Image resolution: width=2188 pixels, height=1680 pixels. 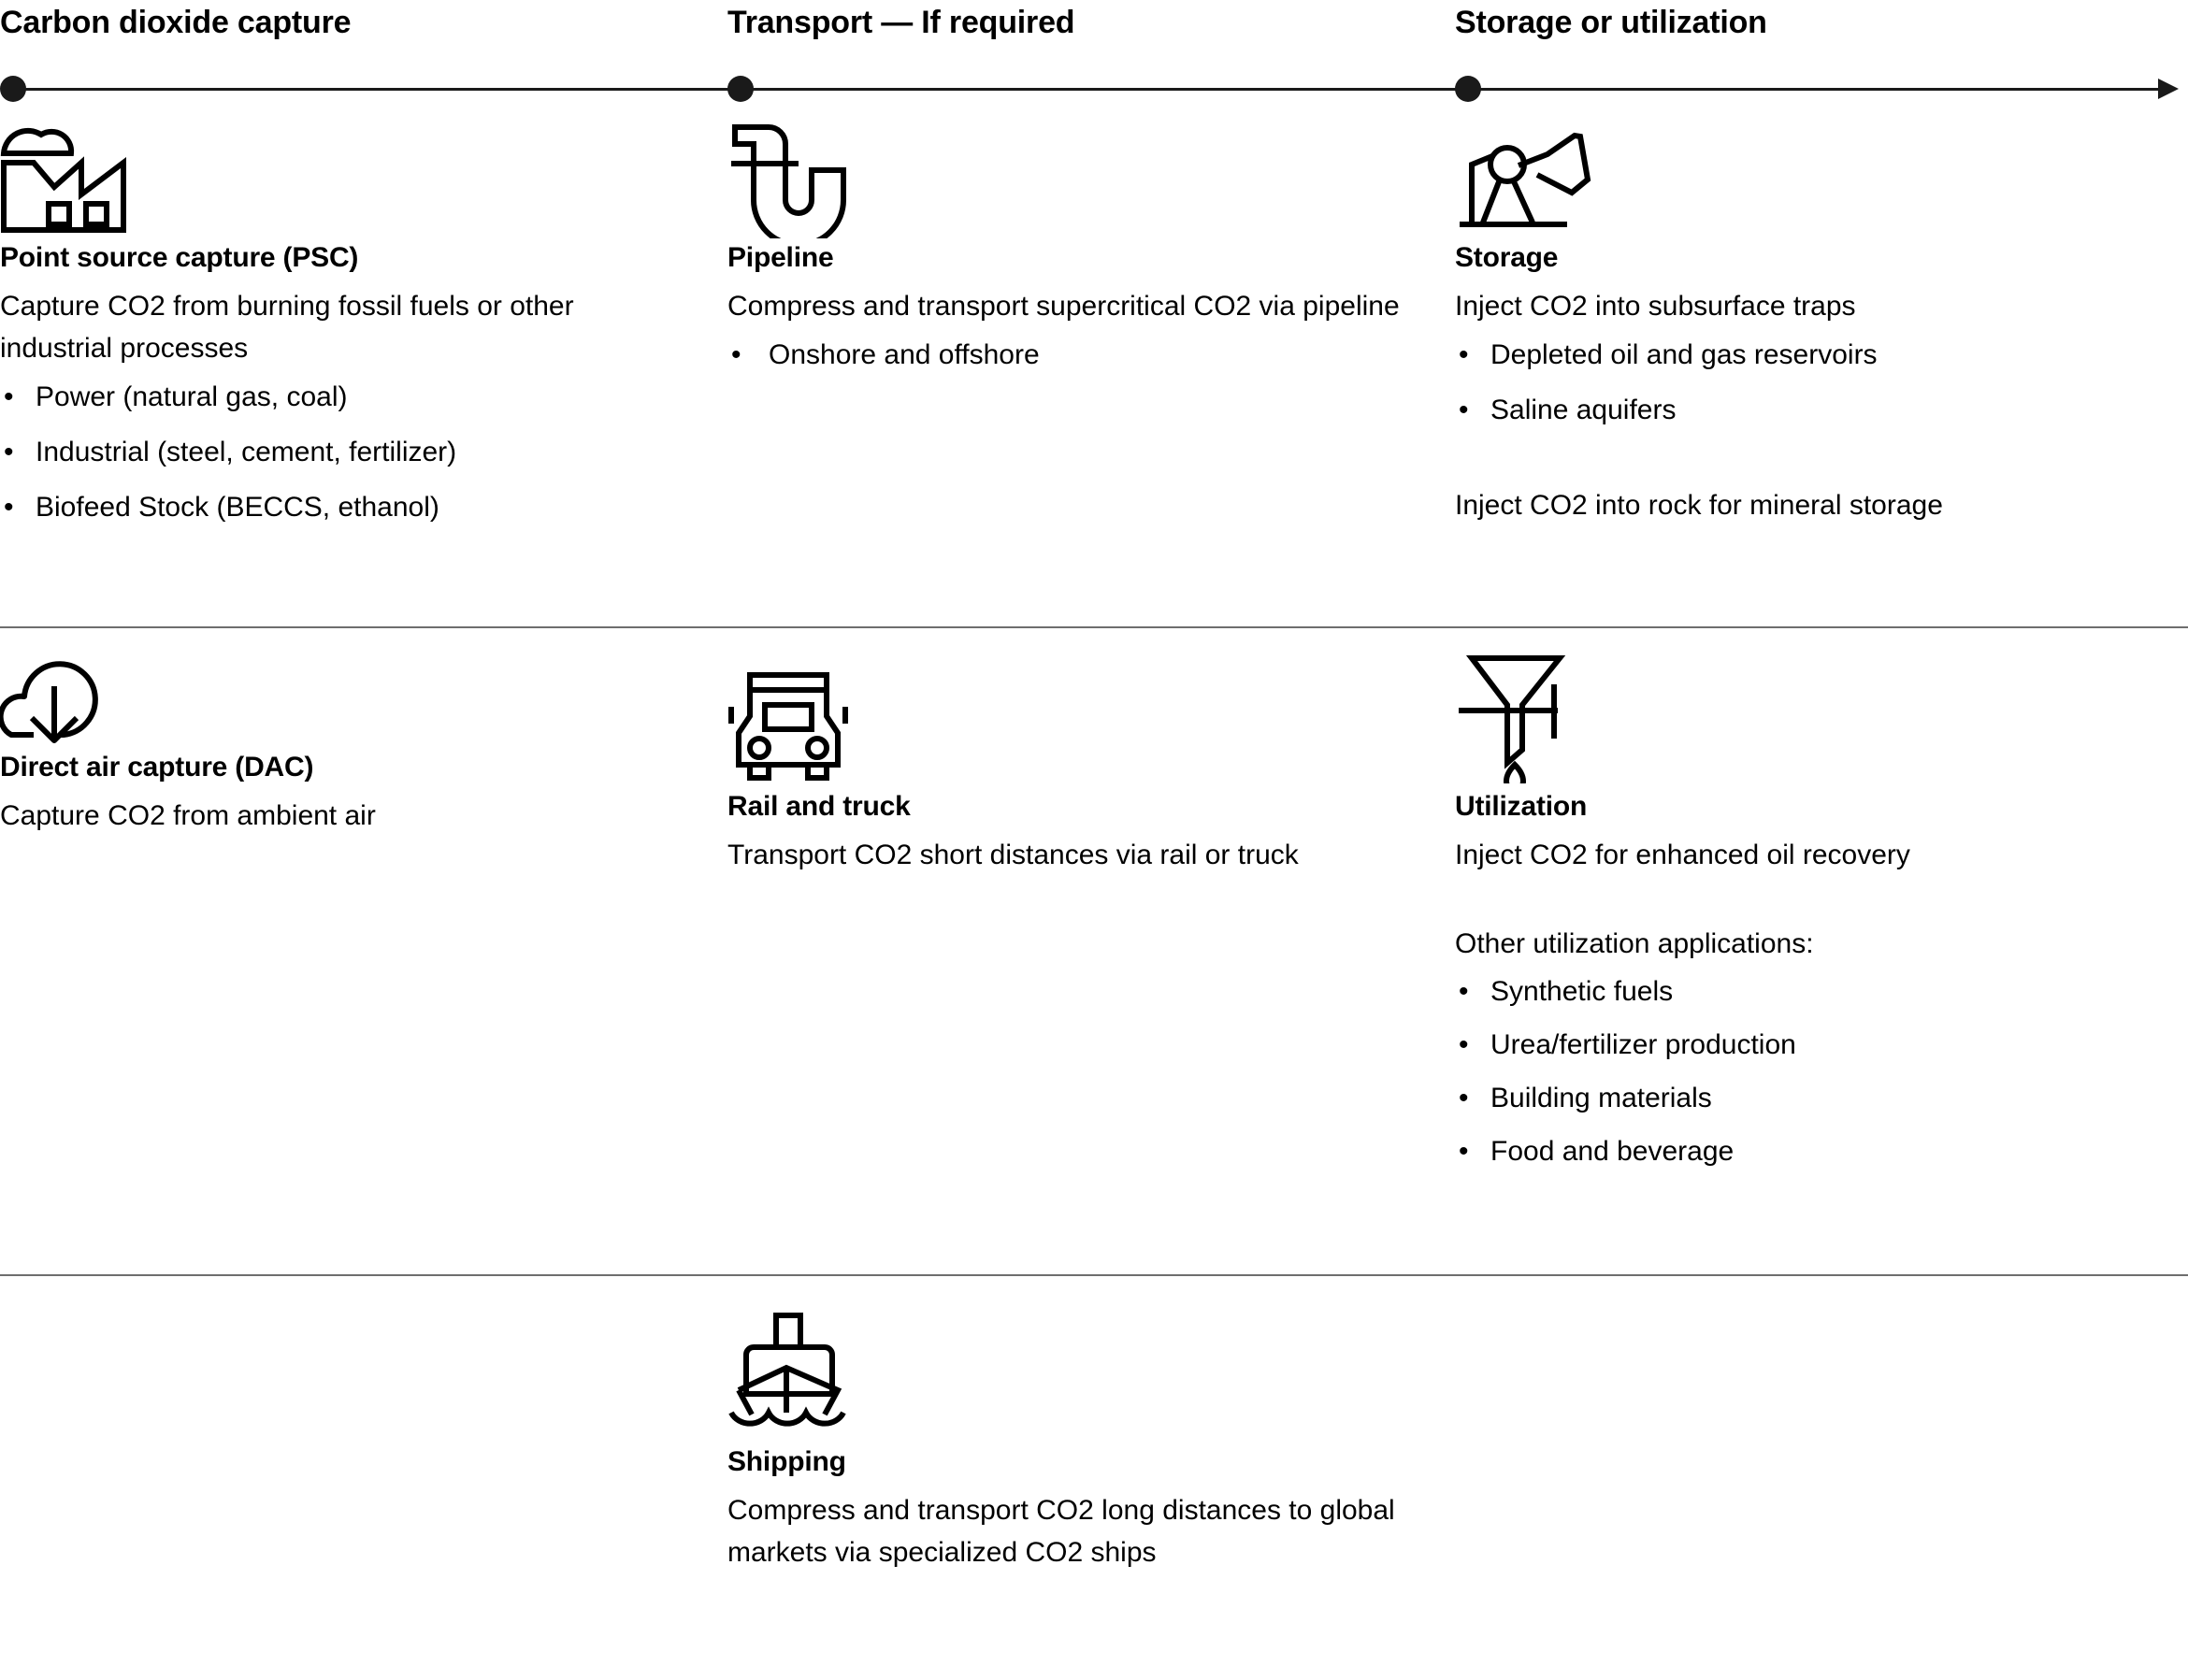 What do you see at coordinates (1821, 354) in the screenshot?
I see `list-item: Depleted oil and gas reservoirs` at bounding box center [1821, 354].